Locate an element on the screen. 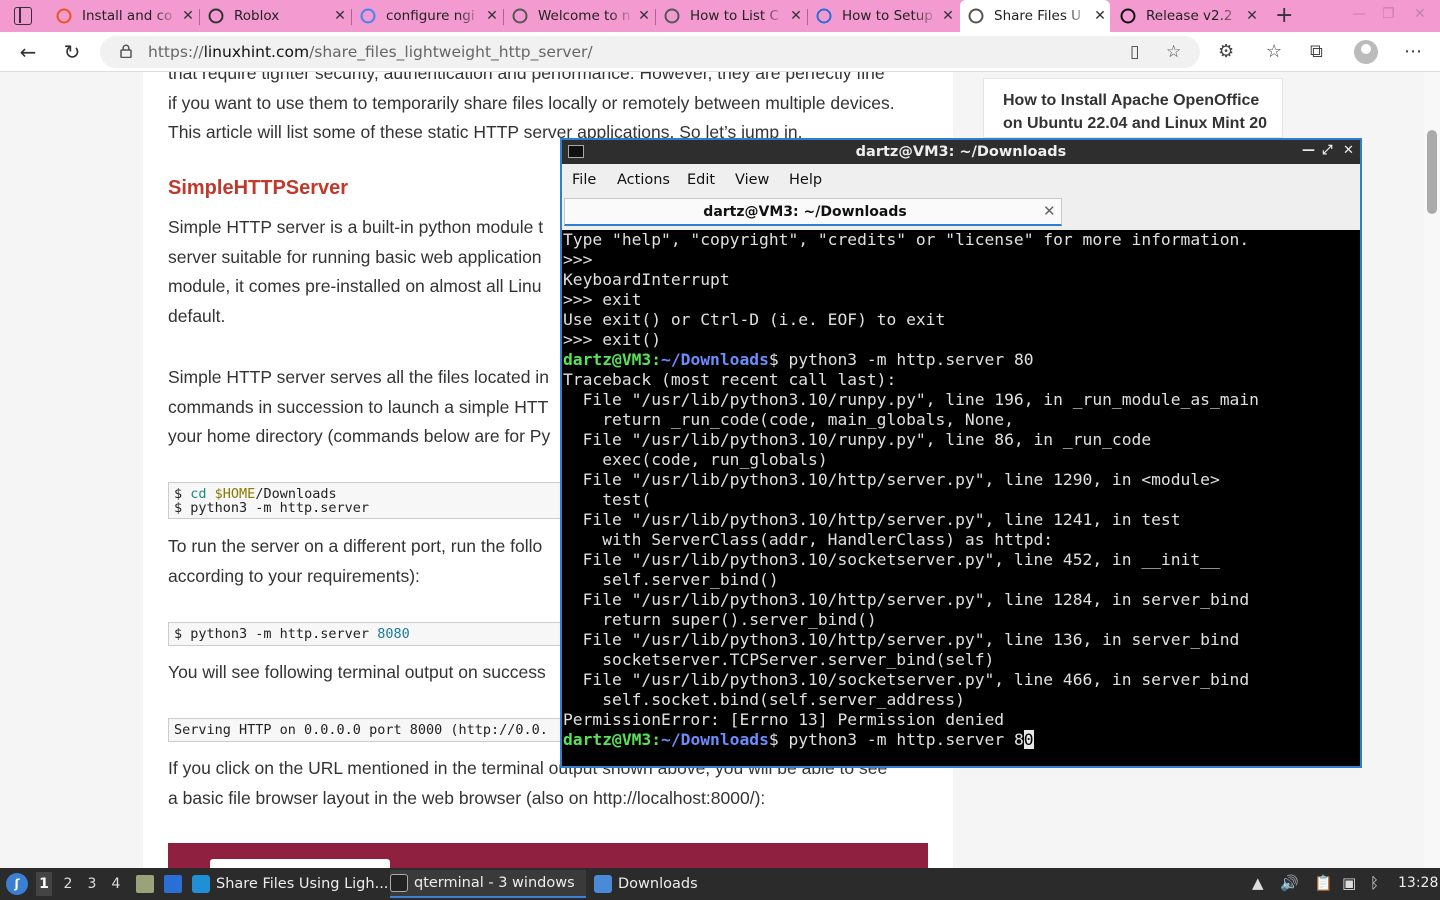 The image size is (1440, 900). terminal-line: socketserver.TCPServer.server_bind(self) is located at coordinates (961, 660).